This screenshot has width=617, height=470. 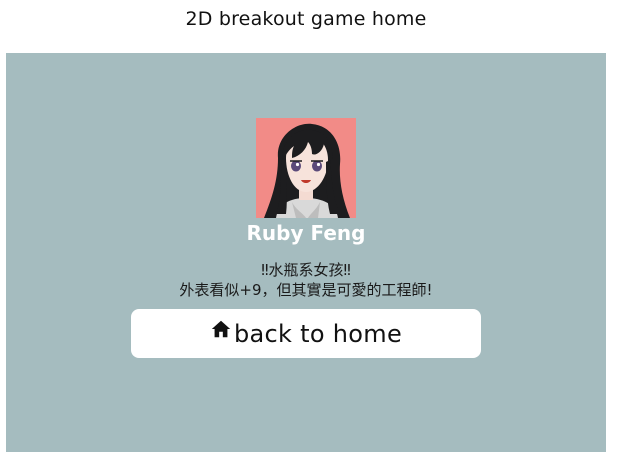 I want to click on back-to-home-button: back to home, so click(x=306, y=333).